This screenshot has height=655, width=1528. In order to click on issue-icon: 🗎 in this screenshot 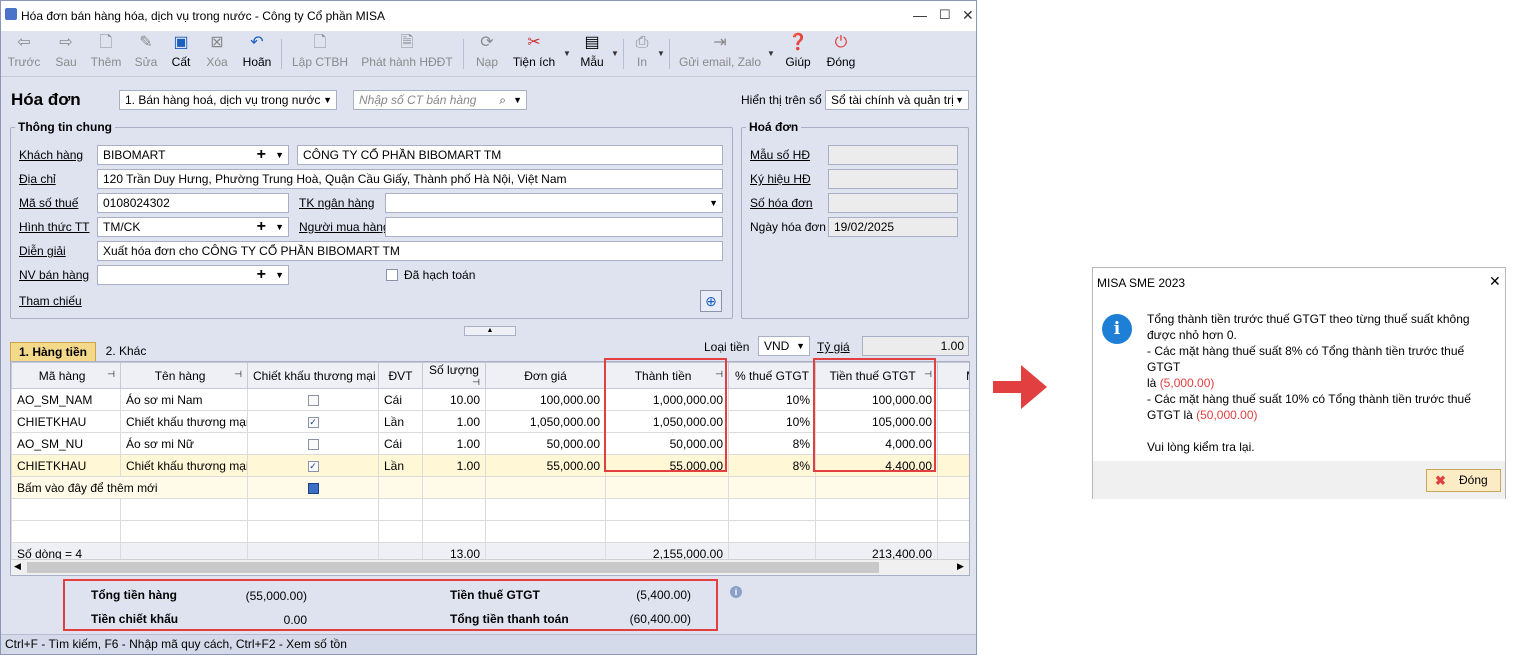, I will do `click(407, 42)`.